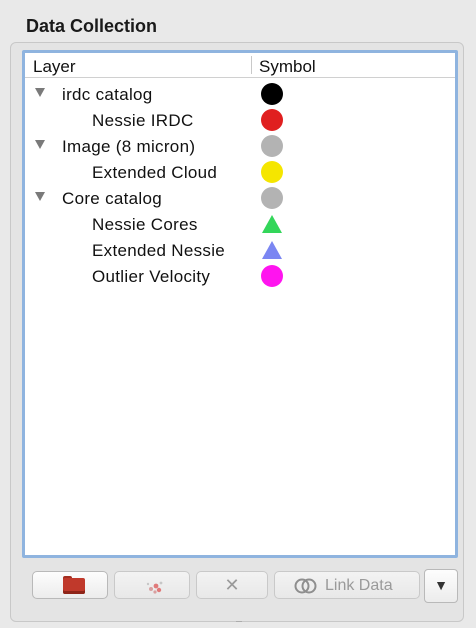 The width and height of the screenshot is (476, 628). I want to click on dropdown-arrow-icon: ▼, so click(441, 585).